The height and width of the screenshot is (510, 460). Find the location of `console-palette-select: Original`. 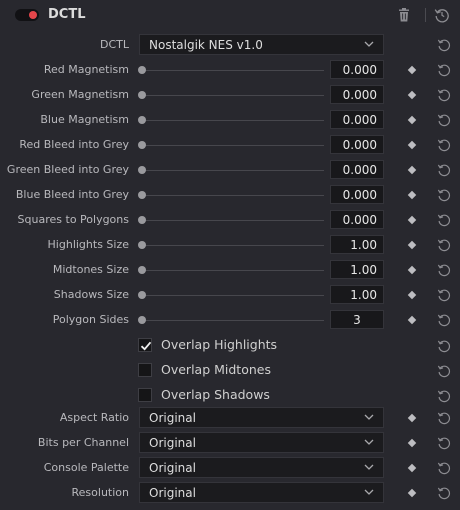

console-palette-select: Original is located at coordinates (261, 467).